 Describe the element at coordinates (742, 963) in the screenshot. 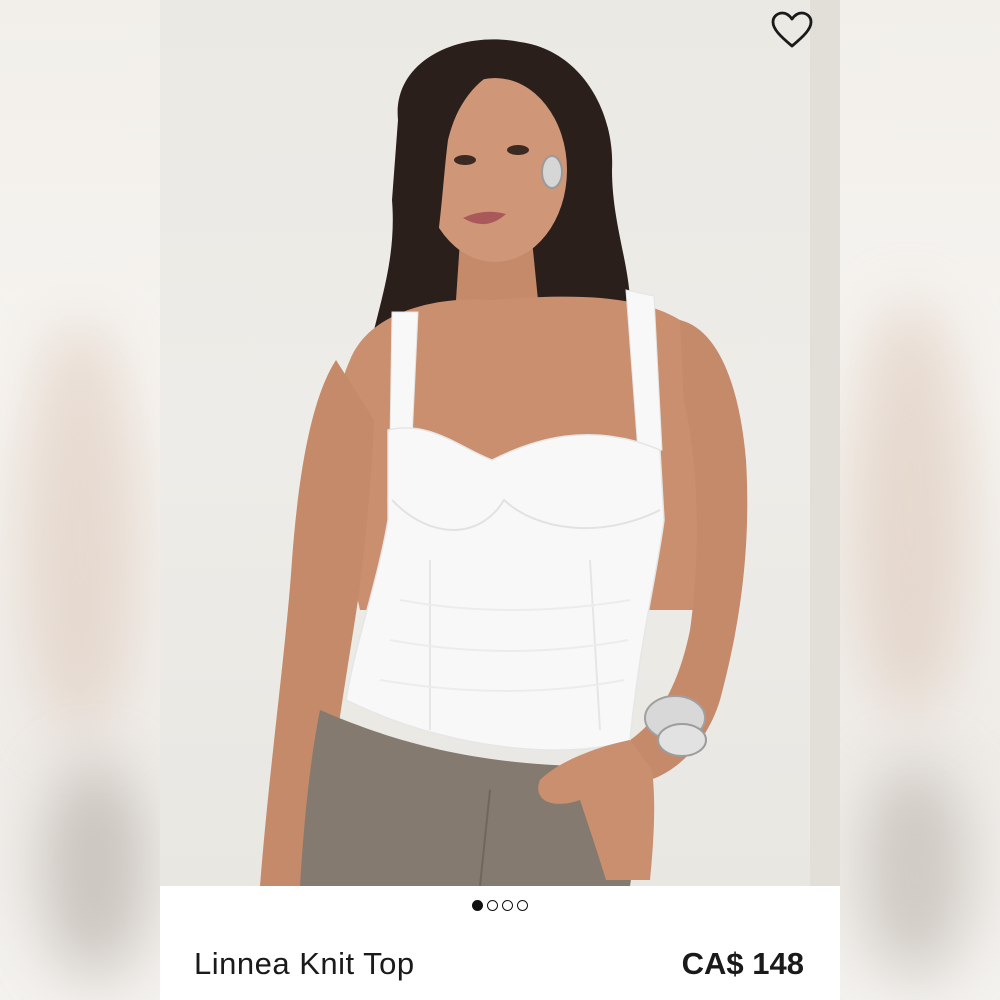

I see `product-price: CA$ 148` at that location.